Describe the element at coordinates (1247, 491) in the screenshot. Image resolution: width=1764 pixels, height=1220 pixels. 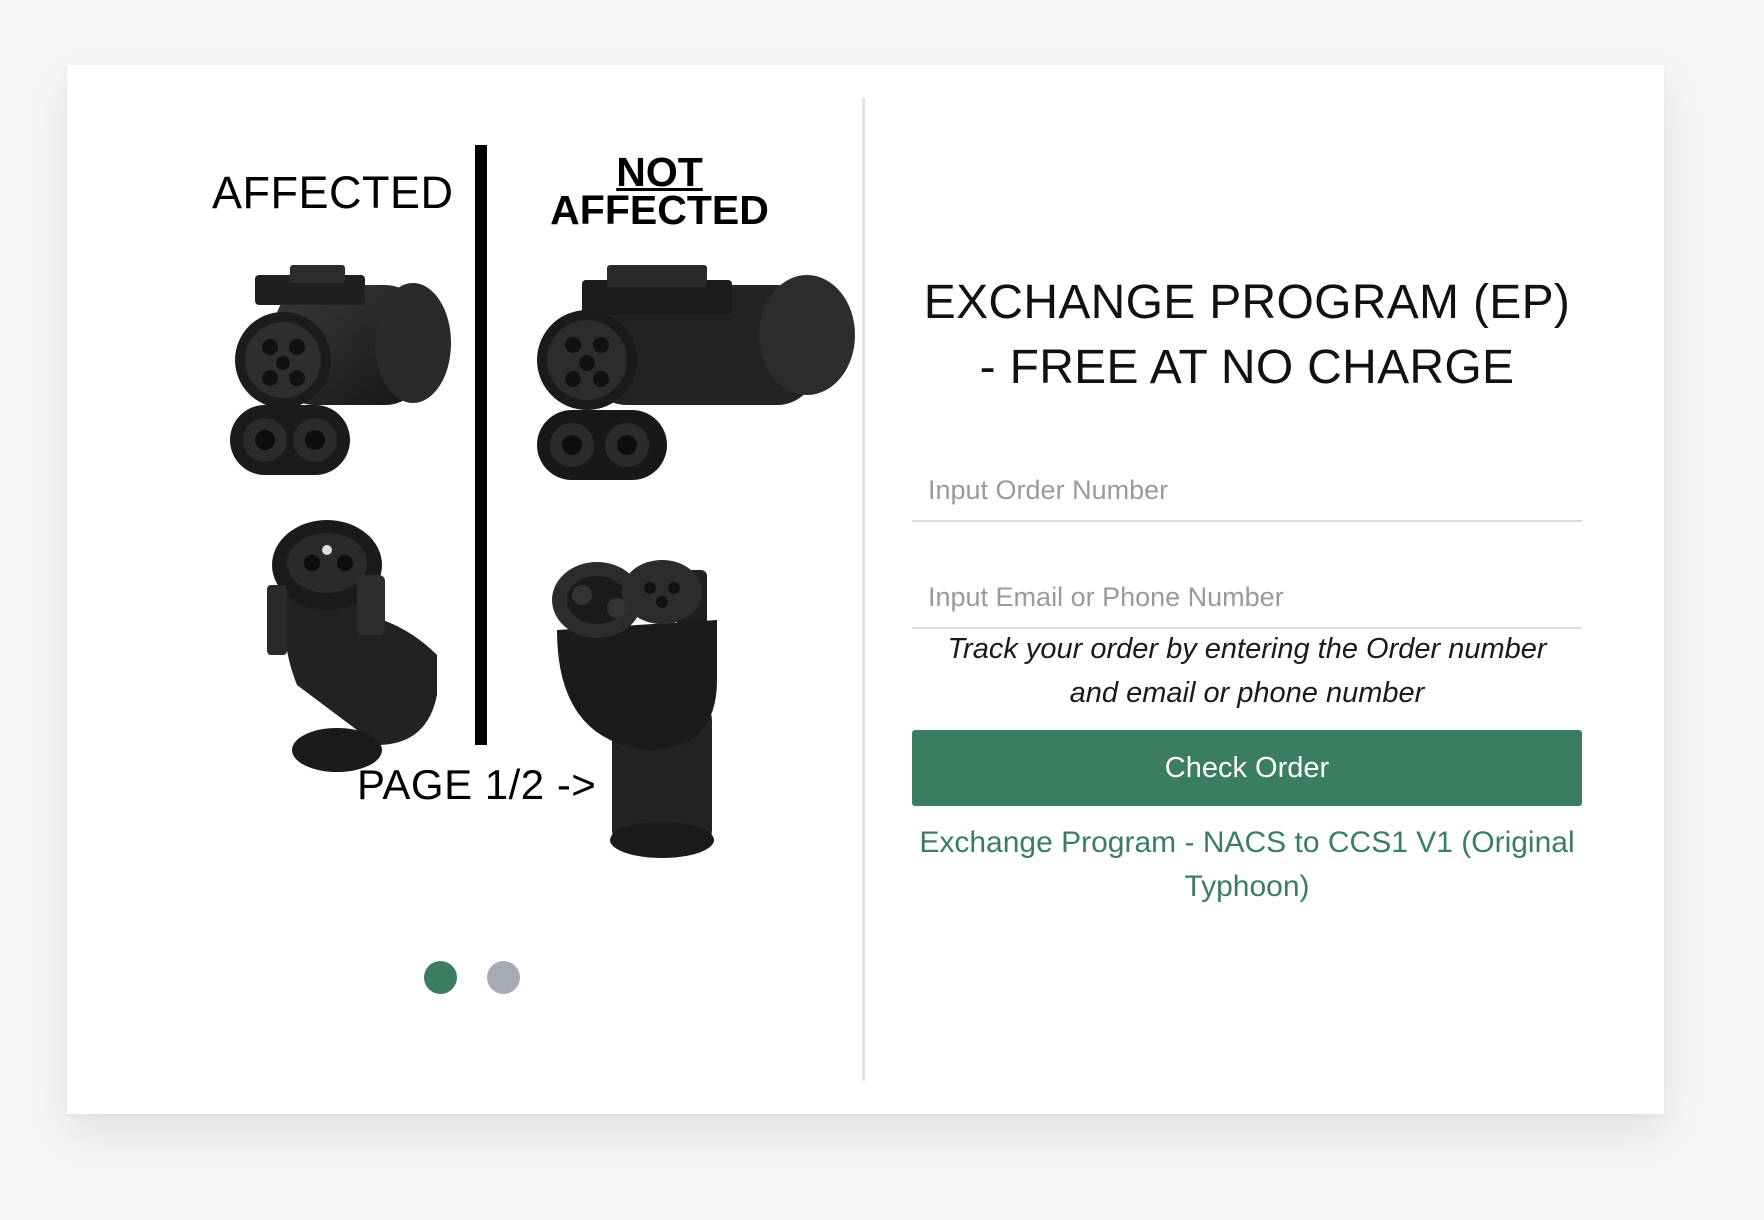
I see `order-number-input` at that location.